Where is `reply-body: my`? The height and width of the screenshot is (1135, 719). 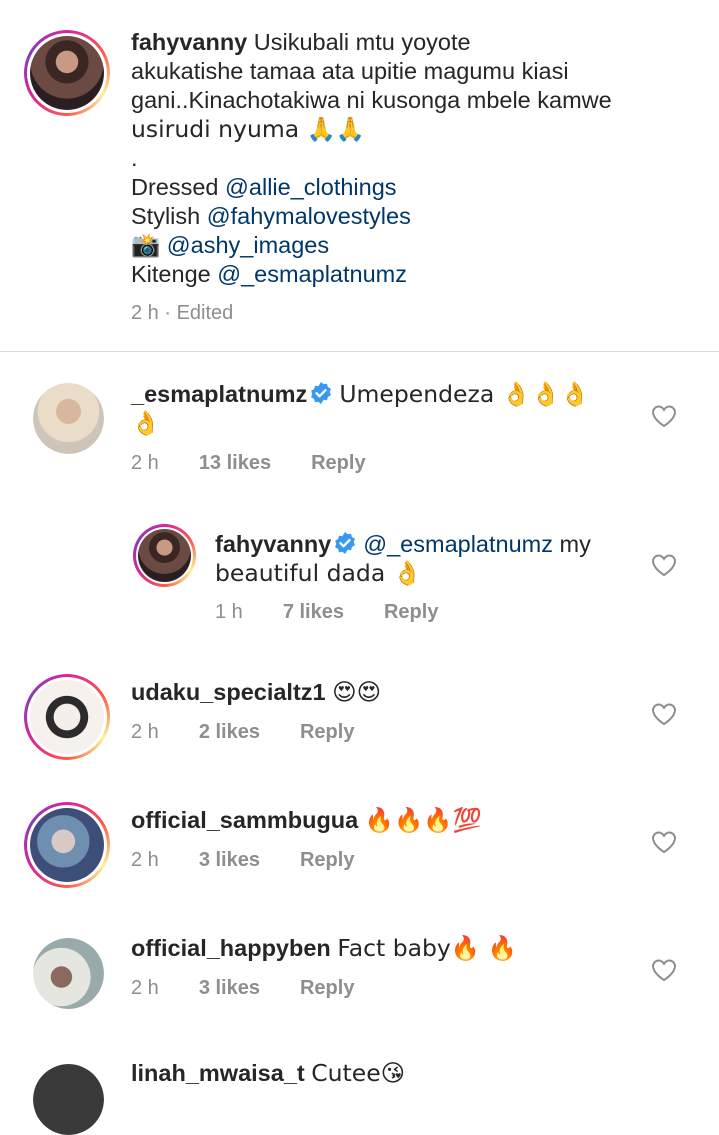 reply-body: my is located at coordinates (572, 544).